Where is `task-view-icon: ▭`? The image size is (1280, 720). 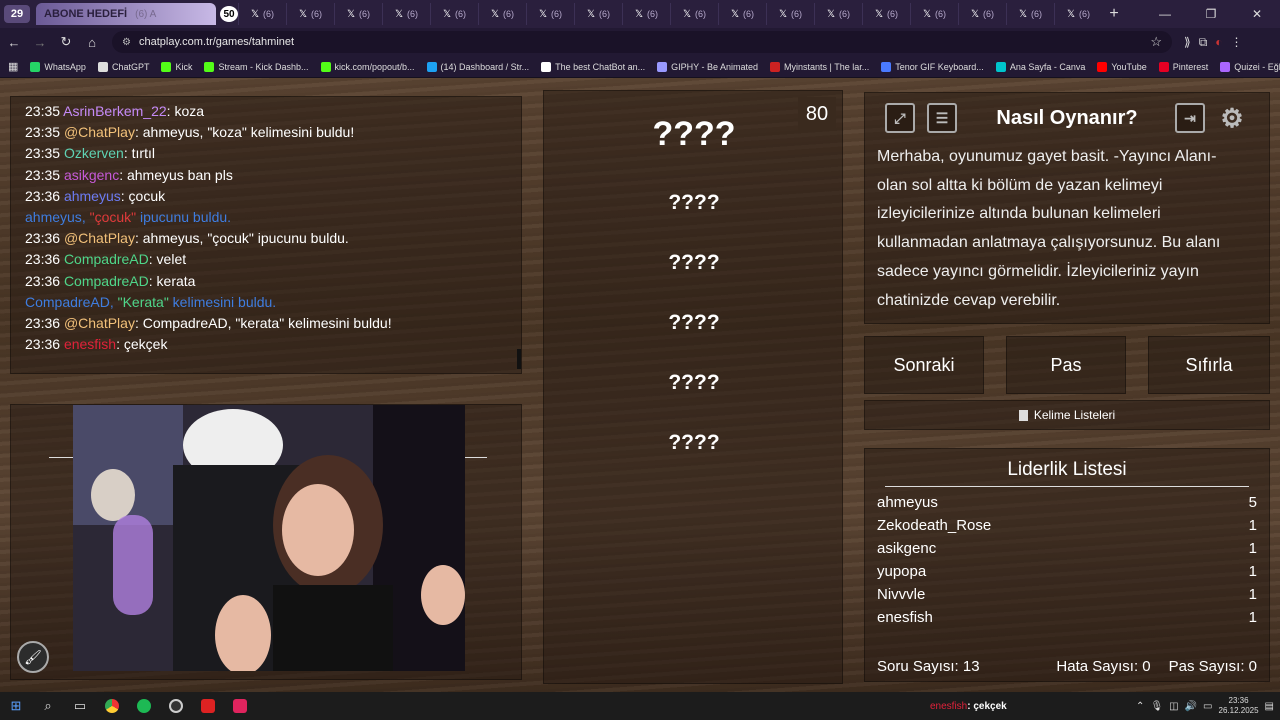 task-view-icon: ▭ is located at coordinates (80, 706).